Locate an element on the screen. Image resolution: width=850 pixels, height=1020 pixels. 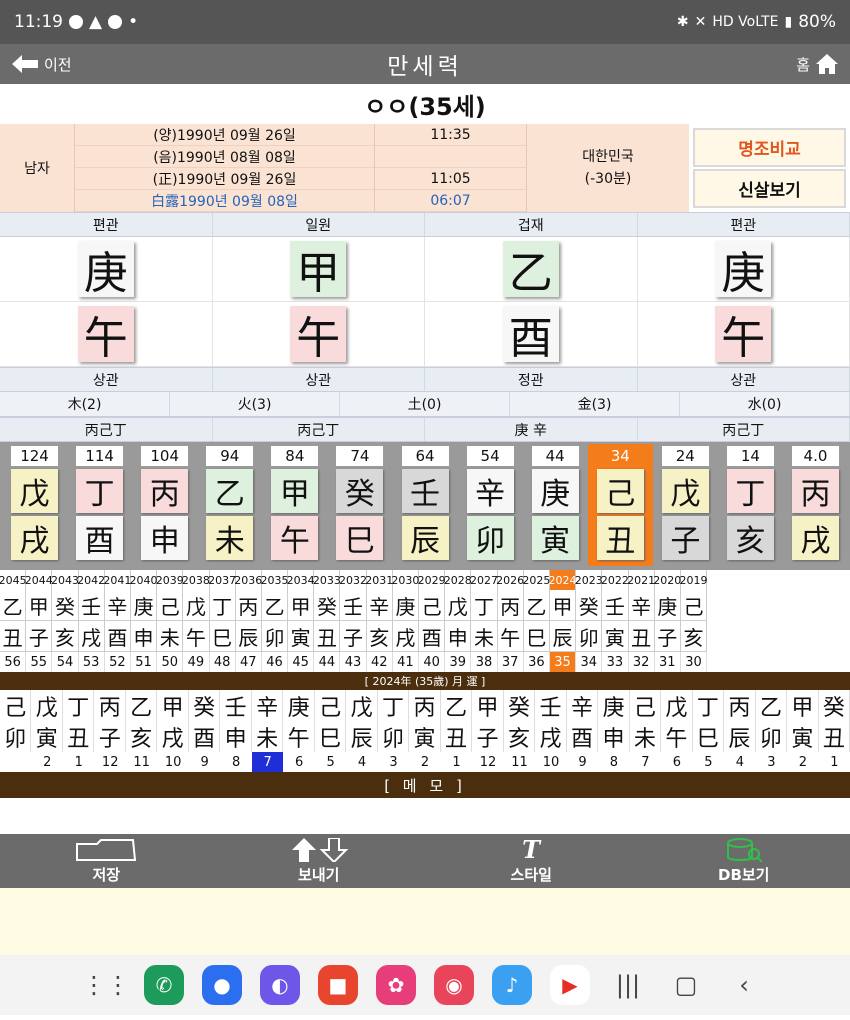
heavenly-stem: 甲 is located at coordinates (318, 270).